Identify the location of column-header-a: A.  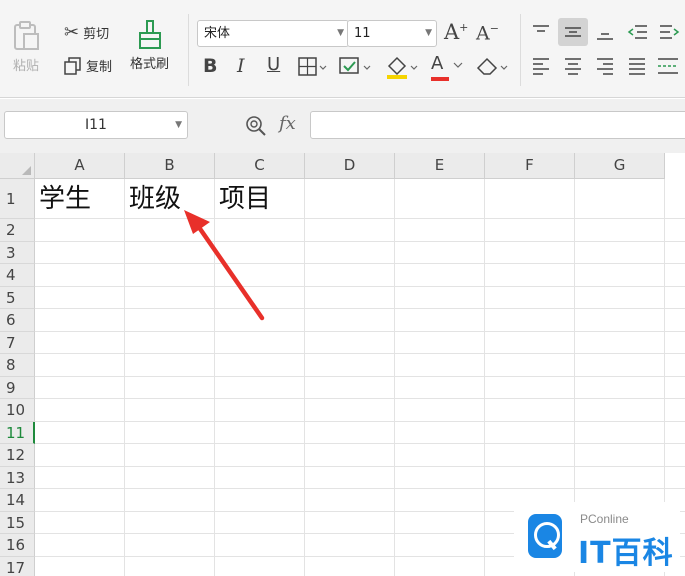
(80, 166).